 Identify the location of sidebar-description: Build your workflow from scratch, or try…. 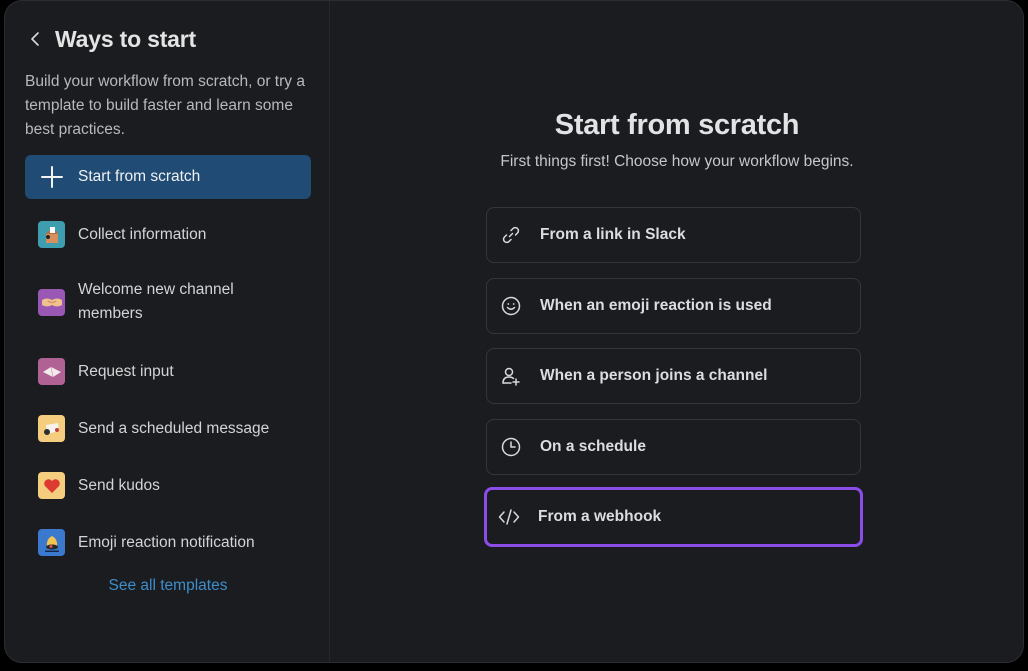
(165, 105).